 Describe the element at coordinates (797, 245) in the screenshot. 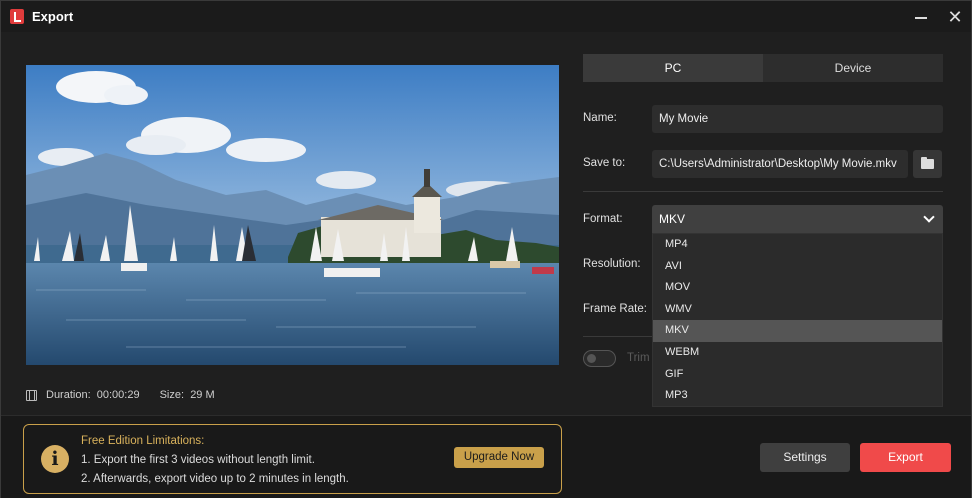

I see `format-option-mp4: MP4` at that location.